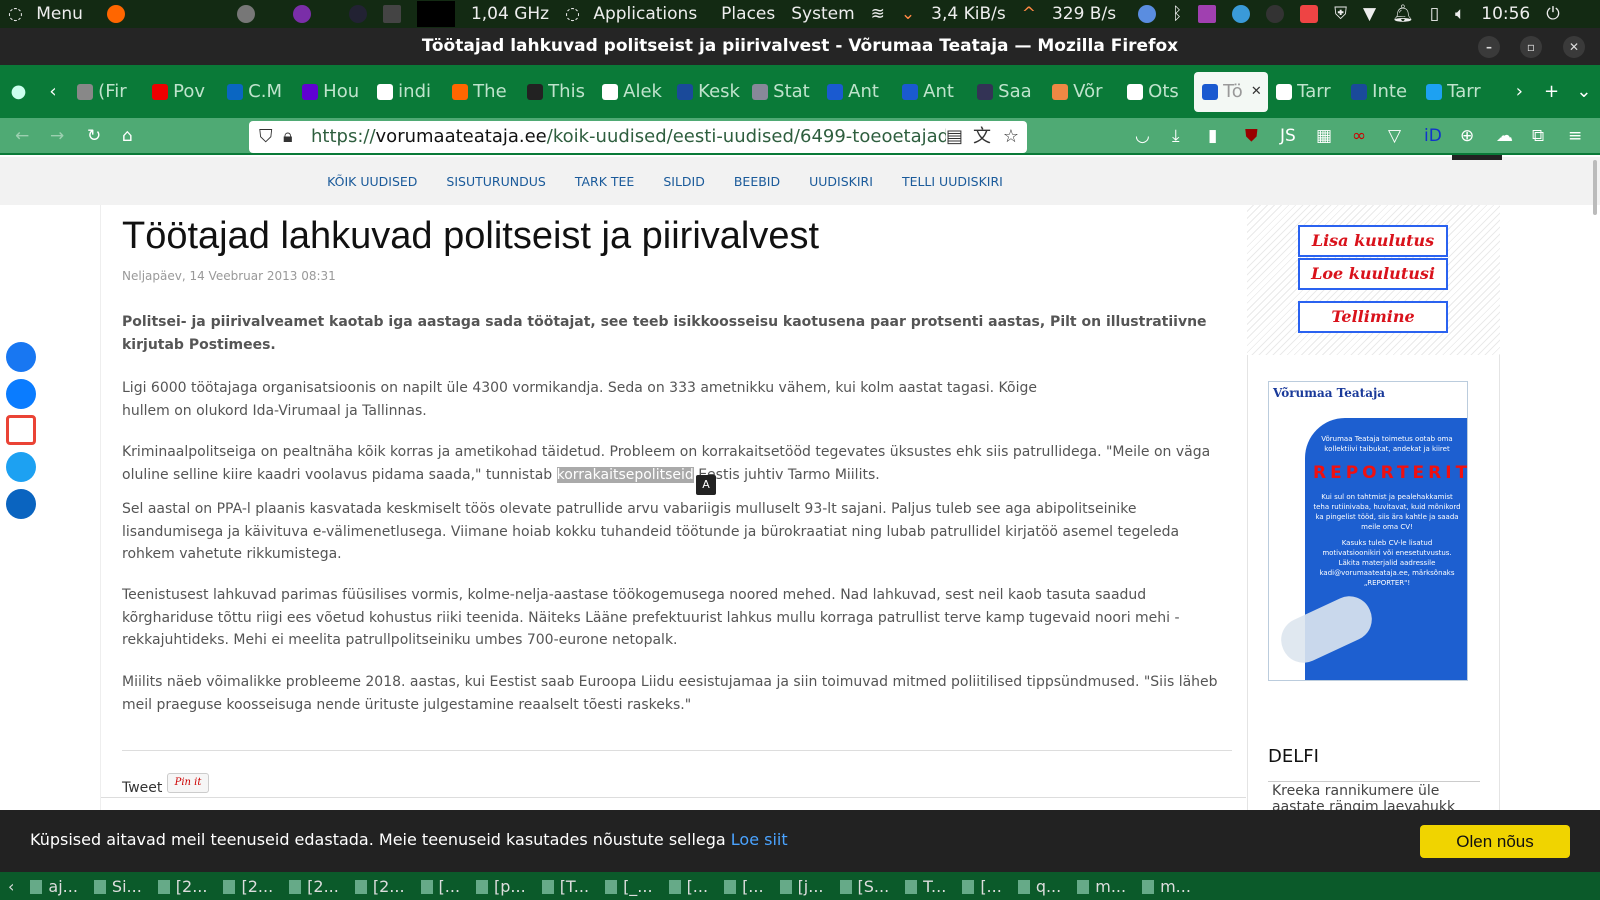  I want to click on bluetooth-icon: ᛒ, so click(1177, 14).